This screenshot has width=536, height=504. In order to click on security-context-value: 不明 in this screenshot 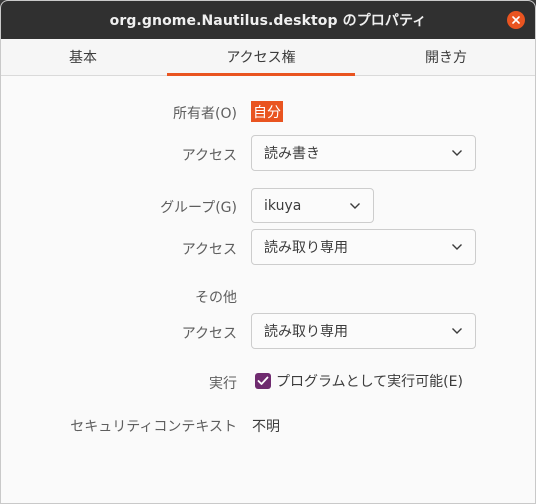, I will do `click(266, 427)`.